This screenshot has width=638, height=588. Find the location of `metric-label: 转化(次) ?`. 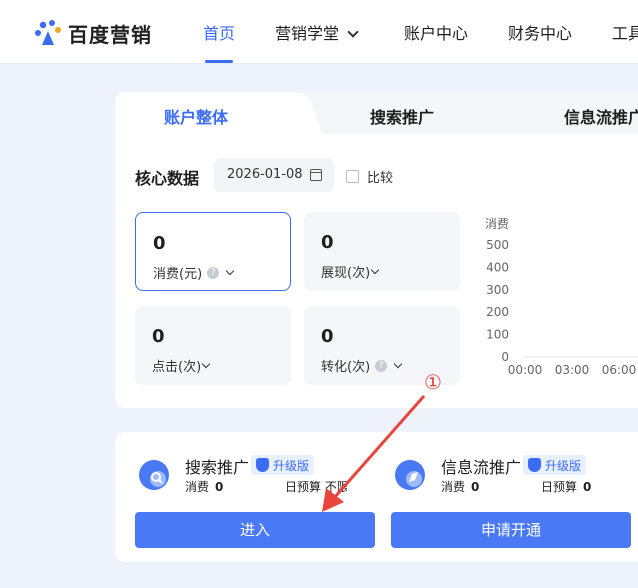

metric-label: 转化(次) ? is located at coordinates (362, 365).